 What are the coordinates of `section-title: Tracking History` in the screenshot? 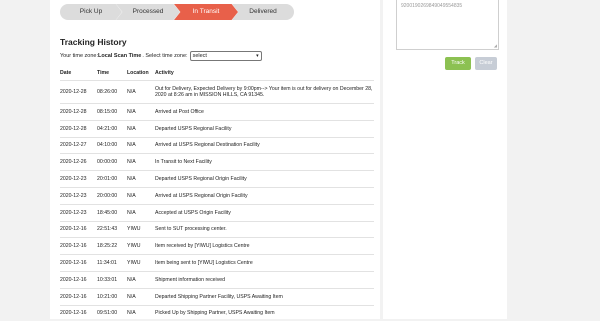 It's located at (93, 42).